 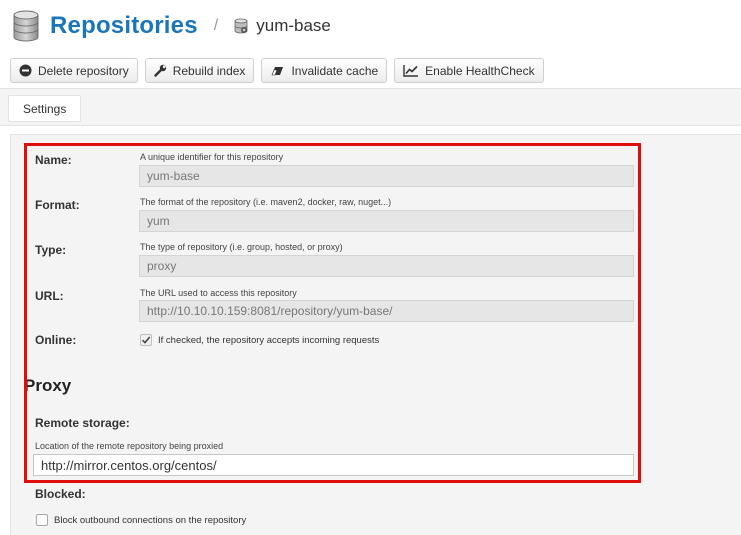 What do you see at coordinates (51, 250) in the screenshot?
I see `type-label: Type:` at bounding box center [51, 250].